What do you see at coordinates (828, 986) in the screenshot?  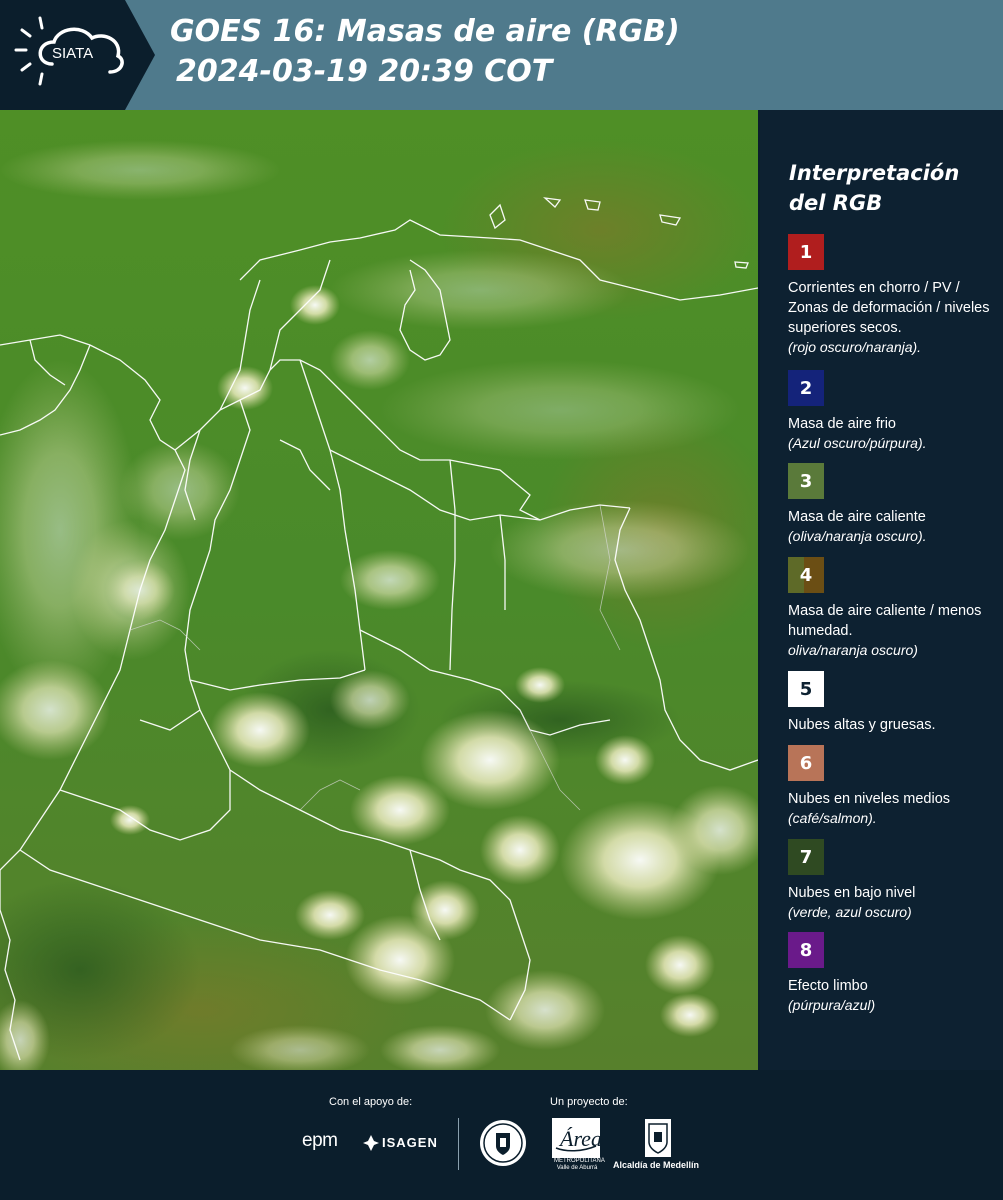 I see `legend-description: Efecto limbo` at bounding box center [828, 986].